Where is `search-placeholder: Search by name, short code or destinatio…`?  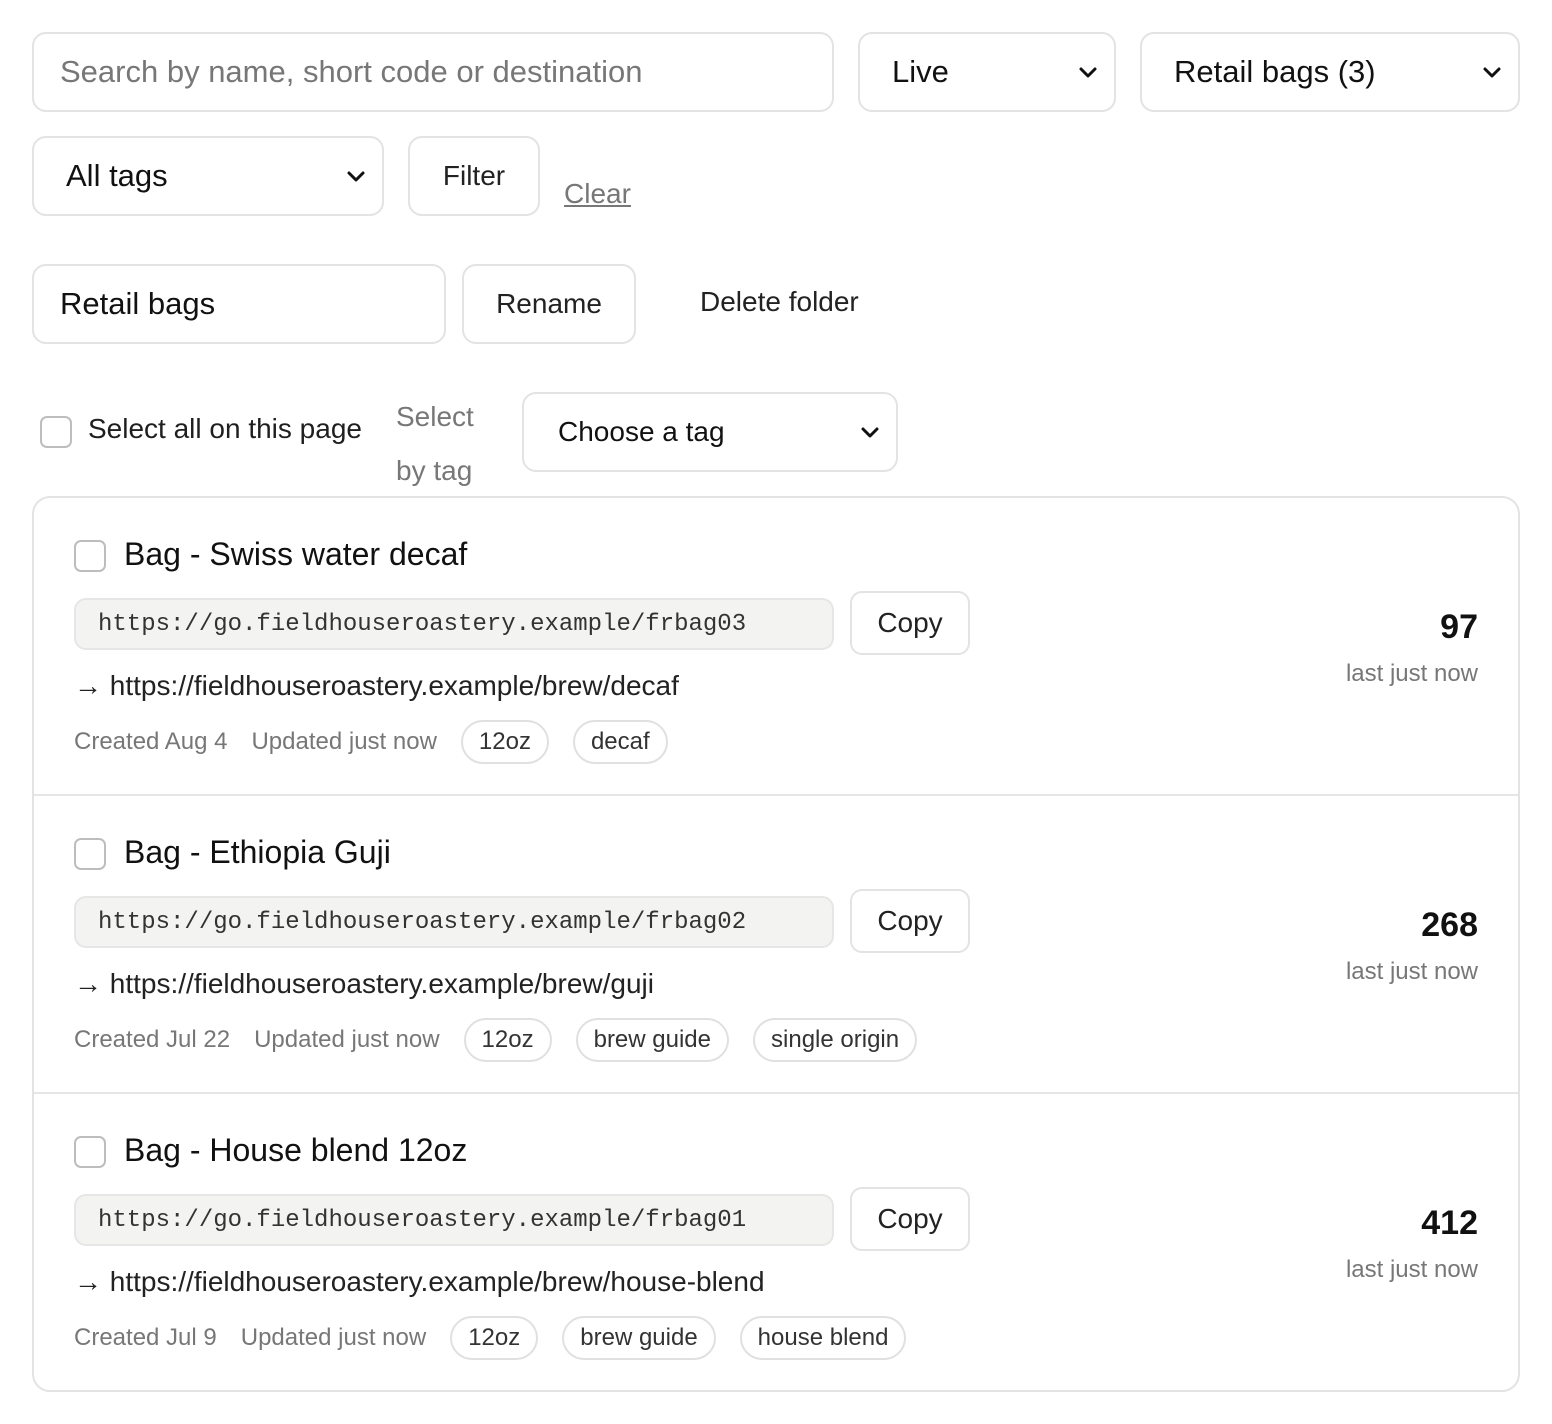 search-placeholder: Search by name, short code or destinatio… is located at coordinates (351, 71).